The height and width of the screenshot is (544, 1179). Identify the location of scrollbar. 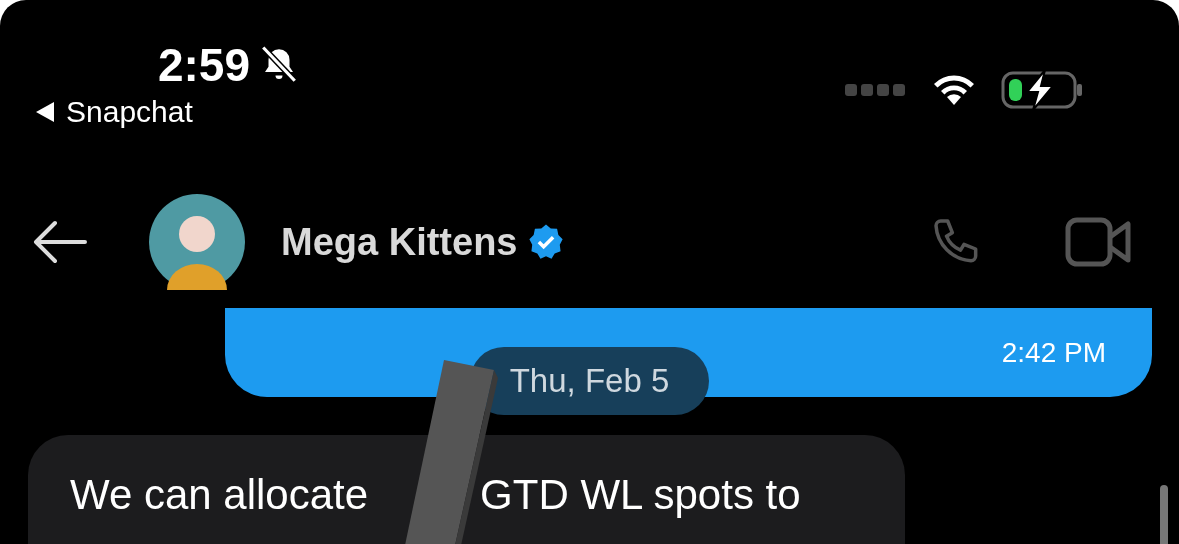
(1164, 514).